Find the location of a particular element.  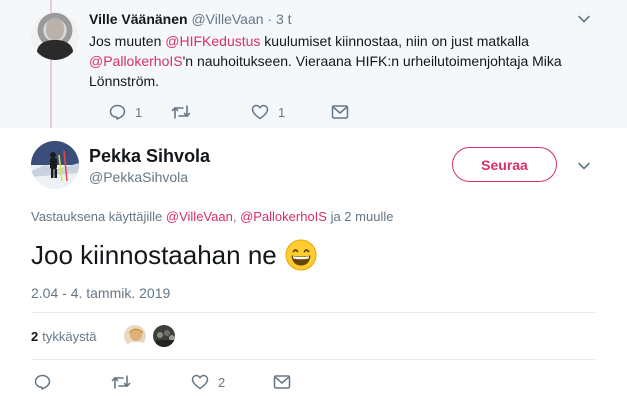

reply-button is located at coordinates (47, 382).